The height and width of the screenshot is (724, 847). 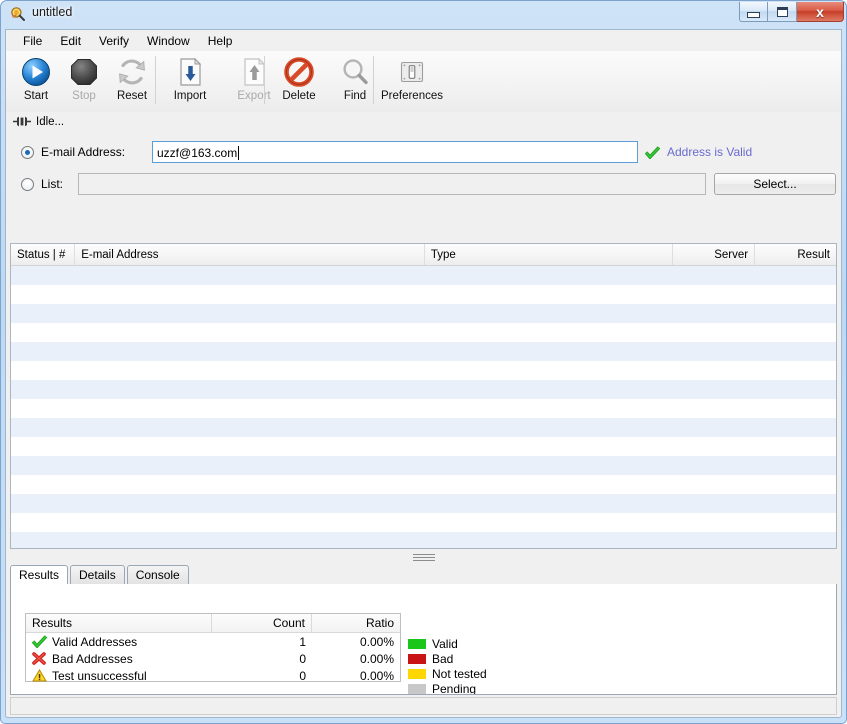 I want to click on window-controls: x, so click(x=791, y=13).